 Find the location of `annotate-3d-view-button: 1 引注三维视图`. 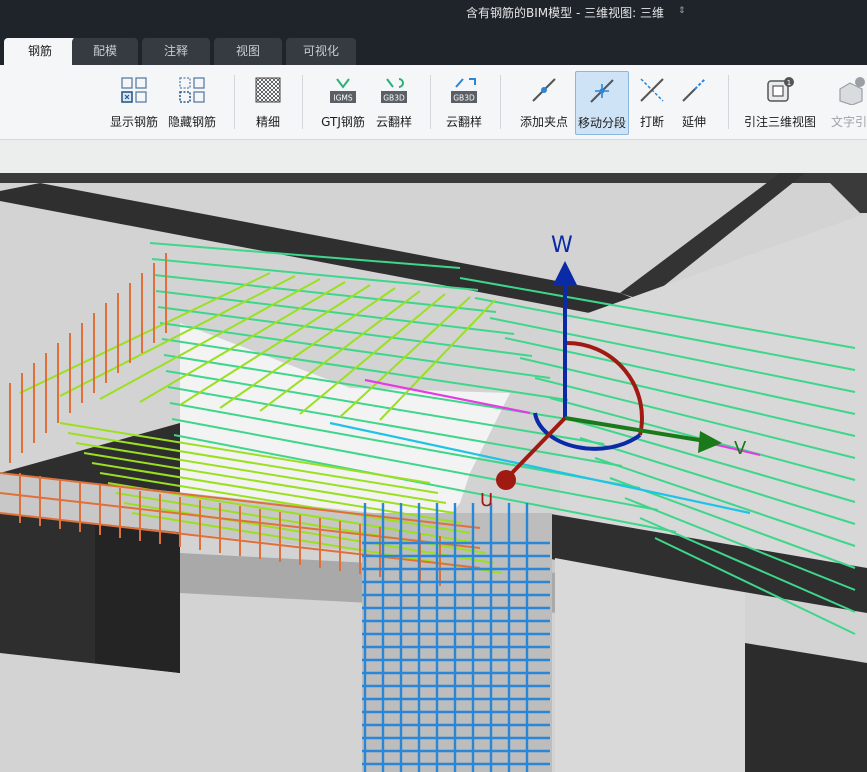

annotate-3d-view-button: 1 引注三维视图 is located at coordinates (780, 102).